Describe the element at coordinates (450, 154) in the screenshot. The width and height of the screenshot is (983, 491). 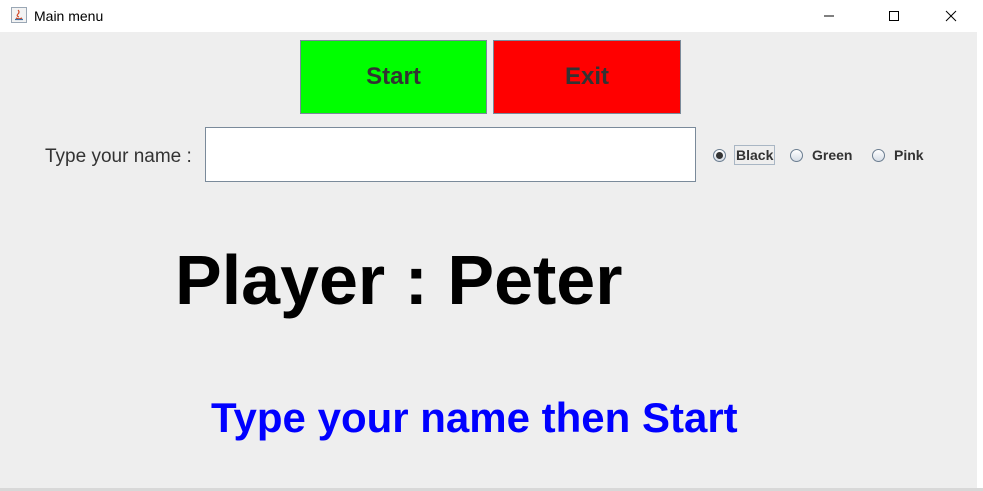
I see `name-input` at that location.